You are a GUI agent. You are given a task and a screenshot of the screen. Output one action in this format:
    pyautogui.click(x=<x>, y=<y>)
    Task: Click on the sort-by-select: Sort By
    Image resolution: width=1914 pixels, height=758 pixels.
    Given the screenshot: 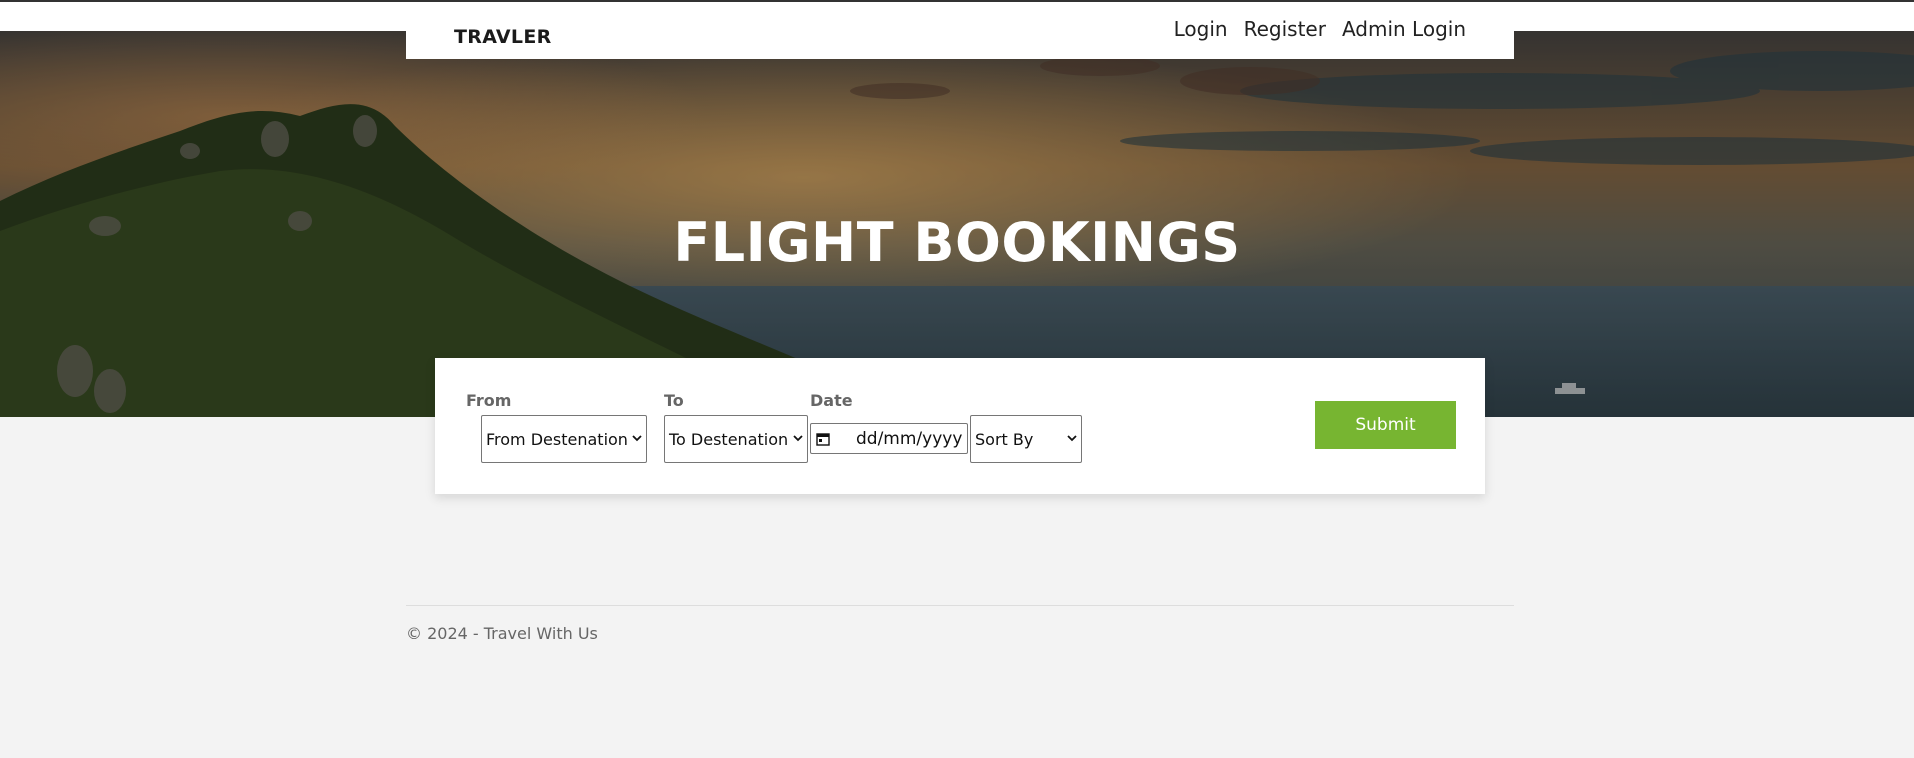 What is the action you would take?
    pyautogui.click(x=1026, y=439)
    